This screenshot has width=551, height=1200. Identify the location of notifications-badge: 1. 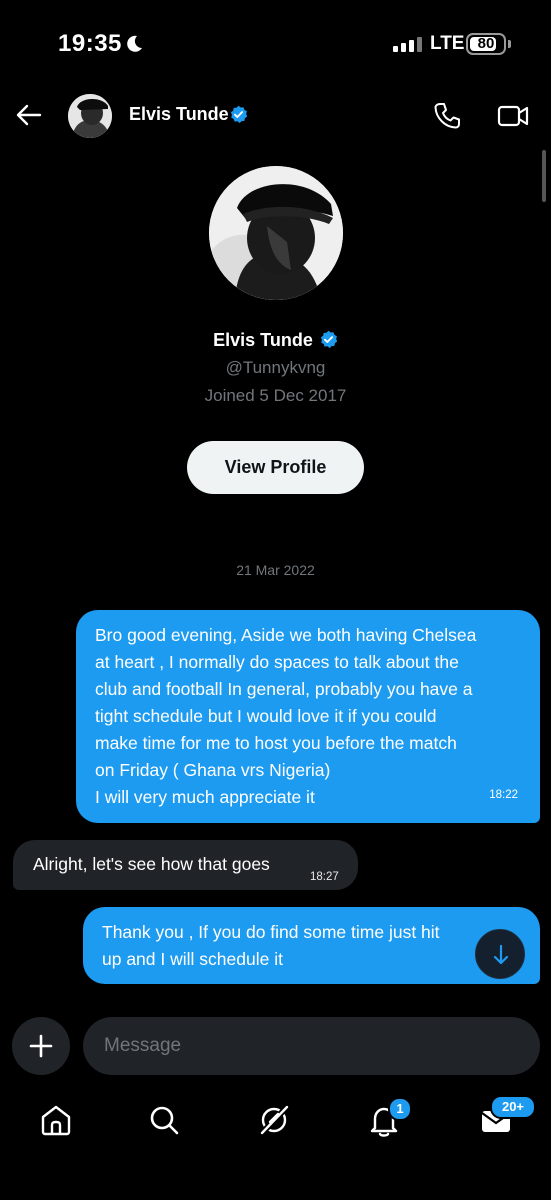
(400, 1109).